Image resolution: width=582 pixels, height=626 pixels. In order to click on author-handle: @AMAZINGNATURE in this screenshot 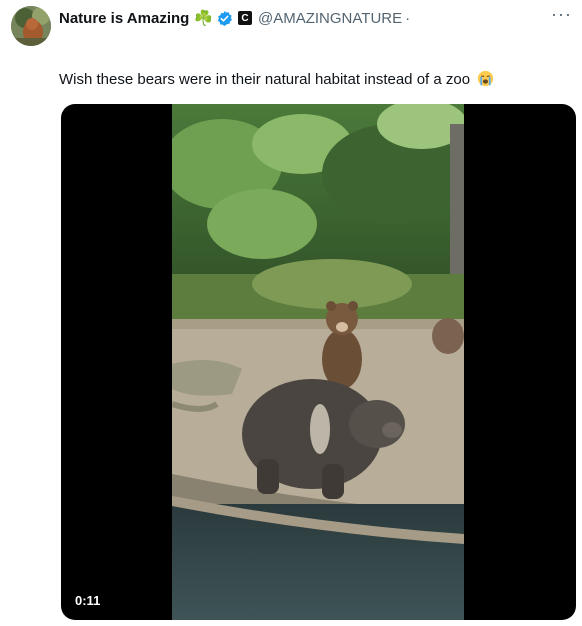, I will do `click(330, 18)`.